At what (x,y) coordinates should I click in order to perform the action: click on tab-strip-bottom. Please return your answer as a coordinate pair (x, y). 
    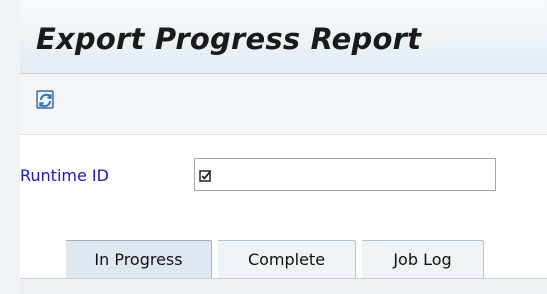
    Looking at the image, I should click on (283, 286).